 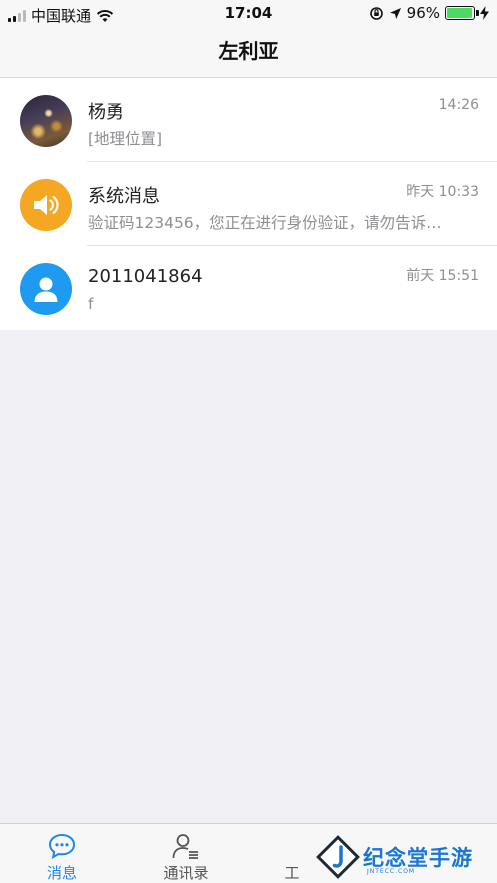 What do you see at coordinates (423, 13) in the screenshot?
I see `battery-percent: 96%` at bounding box center [423, 13].